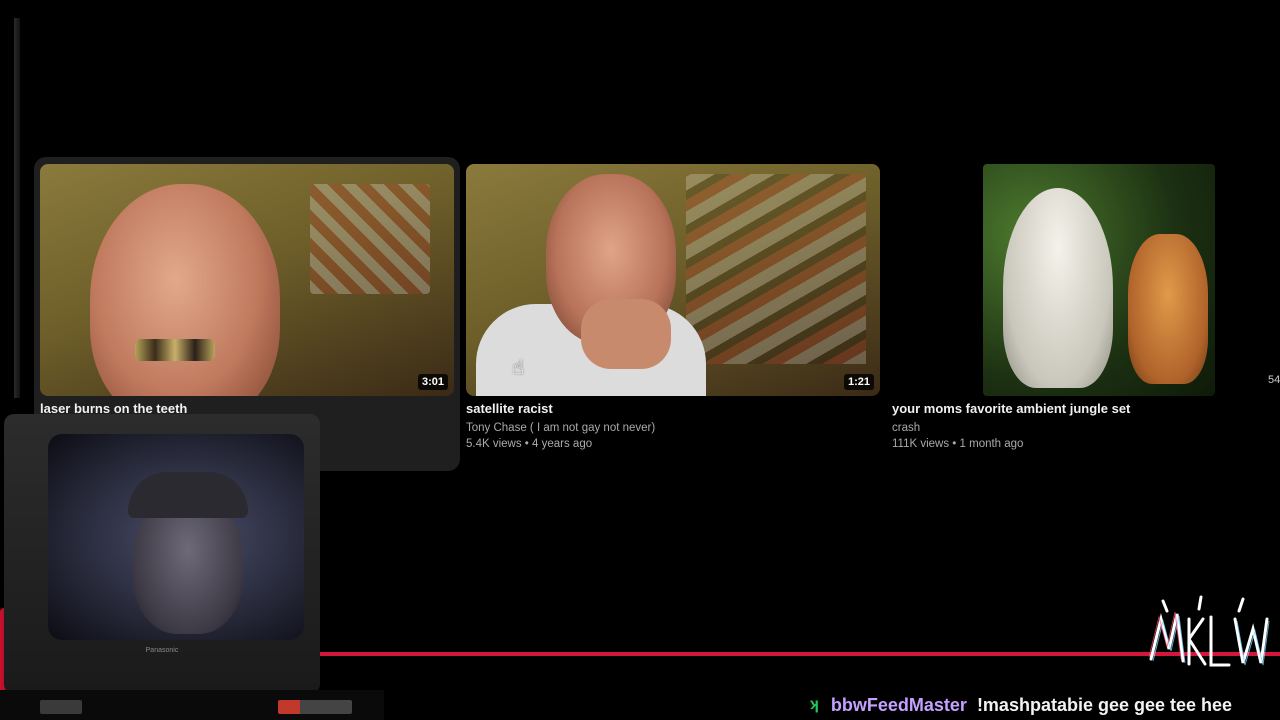 The height and width of the screenshot is (720, 1280). What do you see at coordinates (858, 382) in the screenshot?
I see `video-duration: 1:21` at bounding box center [858, 382].